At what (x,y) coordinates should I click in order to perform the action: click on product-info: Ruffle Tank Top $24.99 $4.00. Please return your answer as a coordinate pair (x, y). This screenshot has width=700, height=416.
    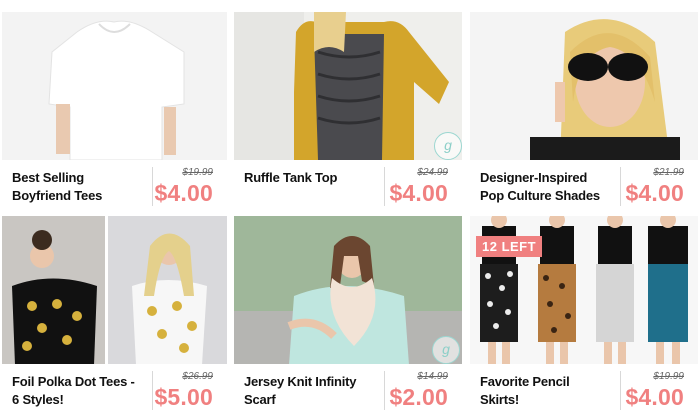
    Looking at the image, I should click on (348, 186).